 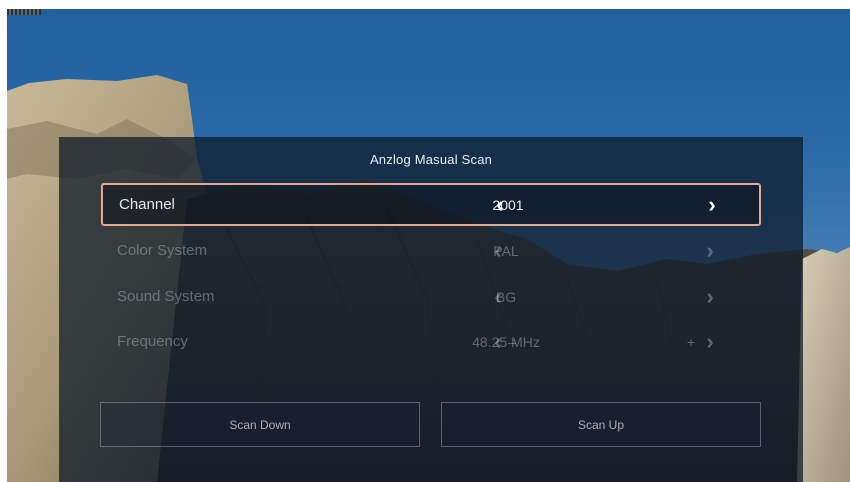 I want to click on color-system-value: PAL, so click(x=506, y=250).